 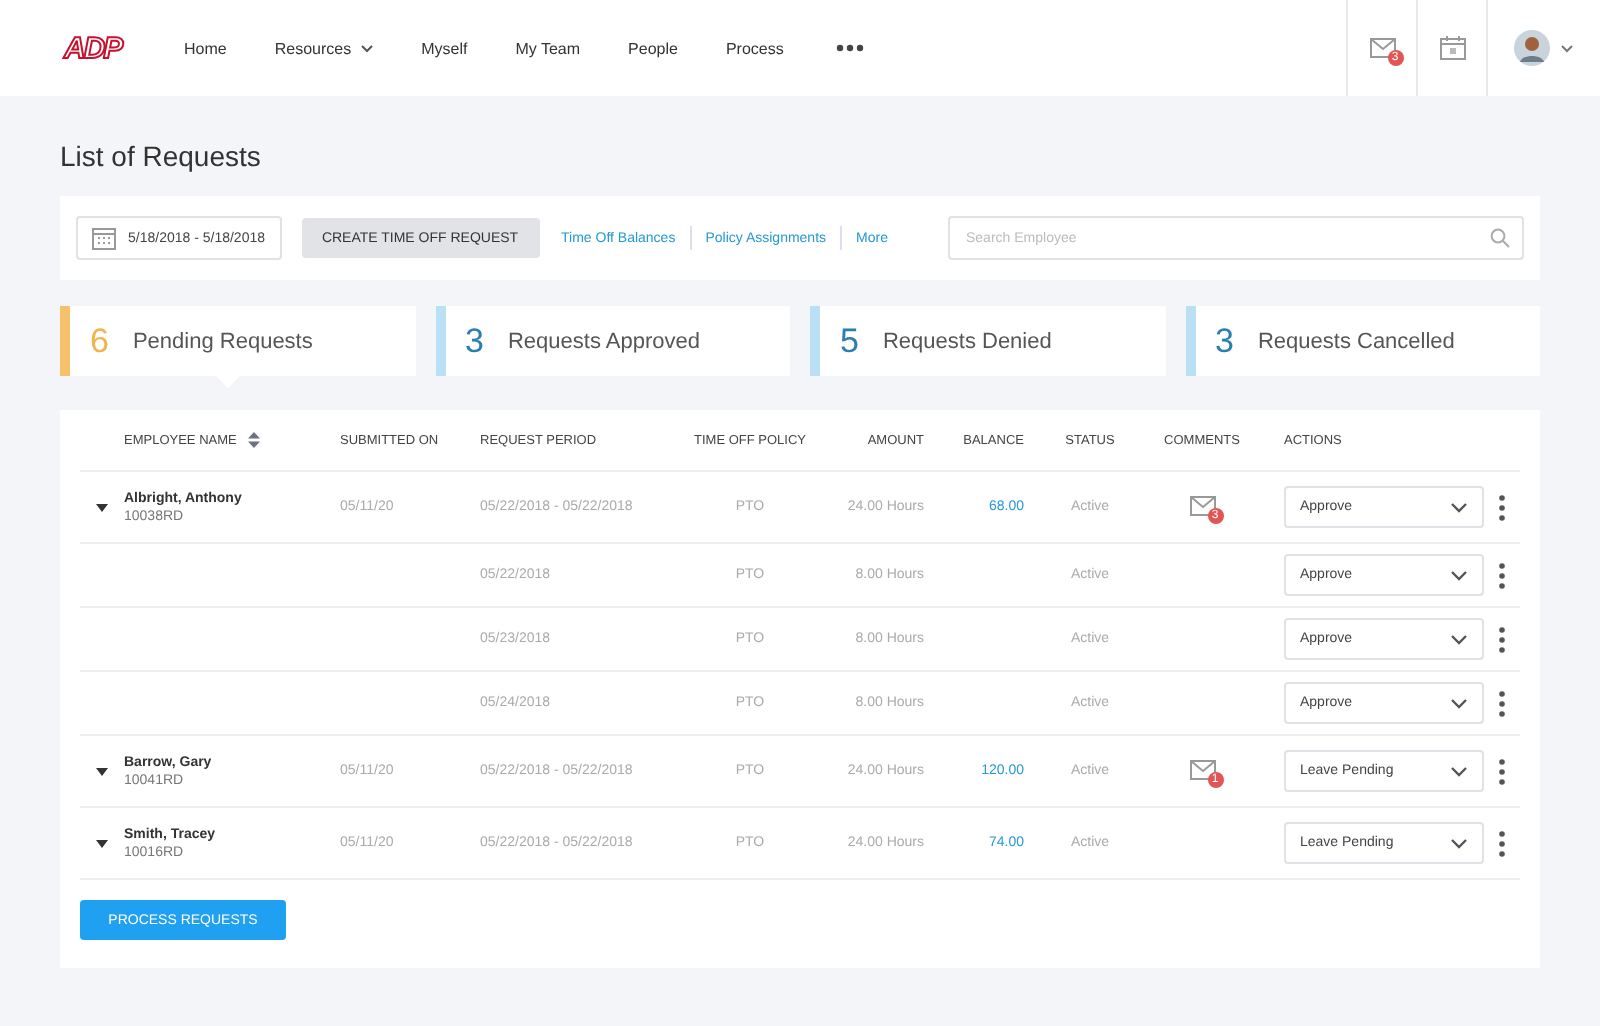 What do you see at coordinates (161, 157) in the screenshot?
I see `page-title: List of Requests` at bounding box center [161, 157].